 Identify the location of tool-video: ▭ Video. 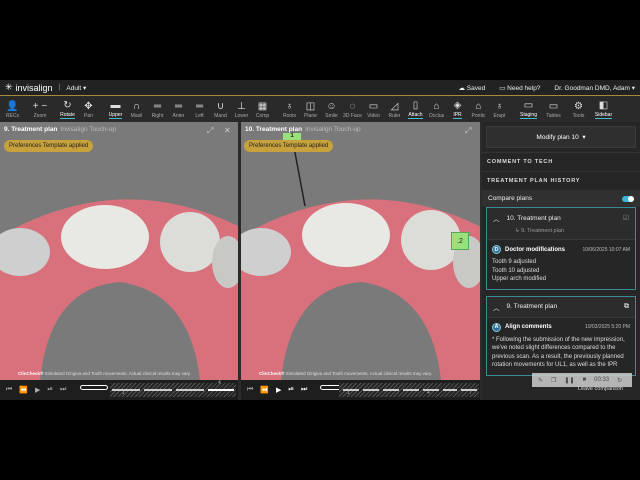
(373, 110).